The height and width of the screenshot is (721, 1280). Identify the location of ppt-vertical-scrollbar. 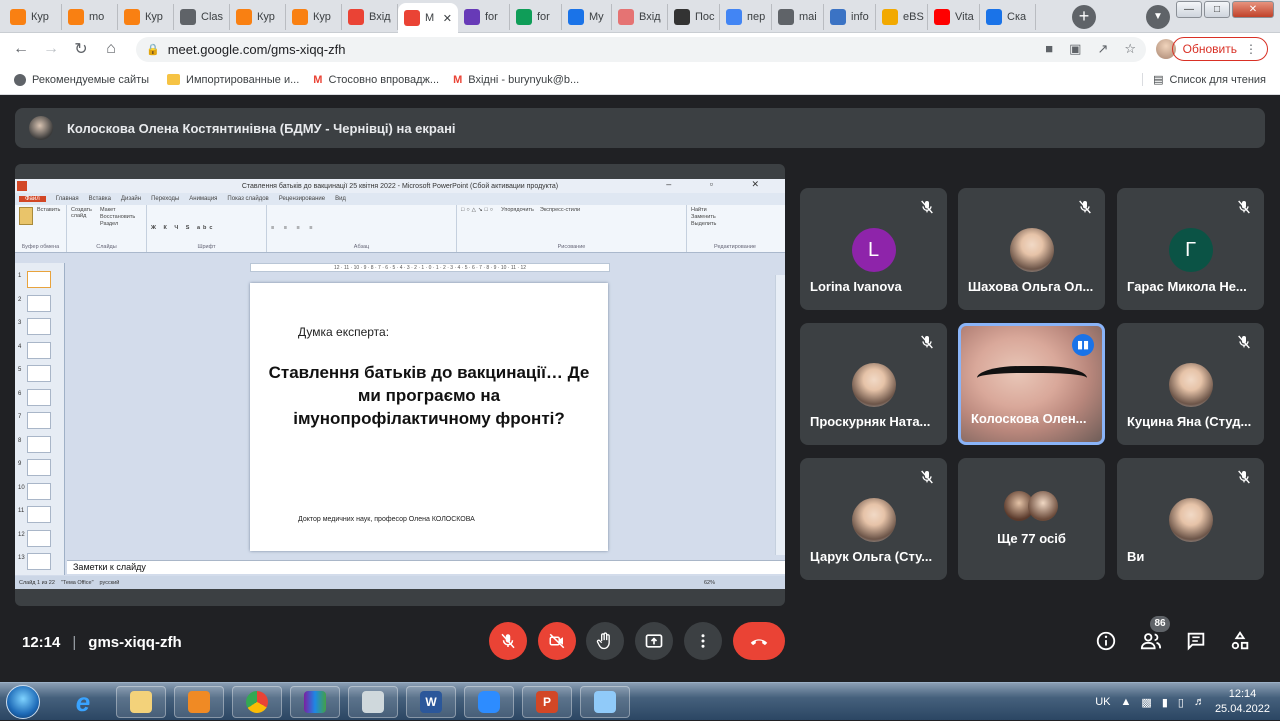
(780, 415).